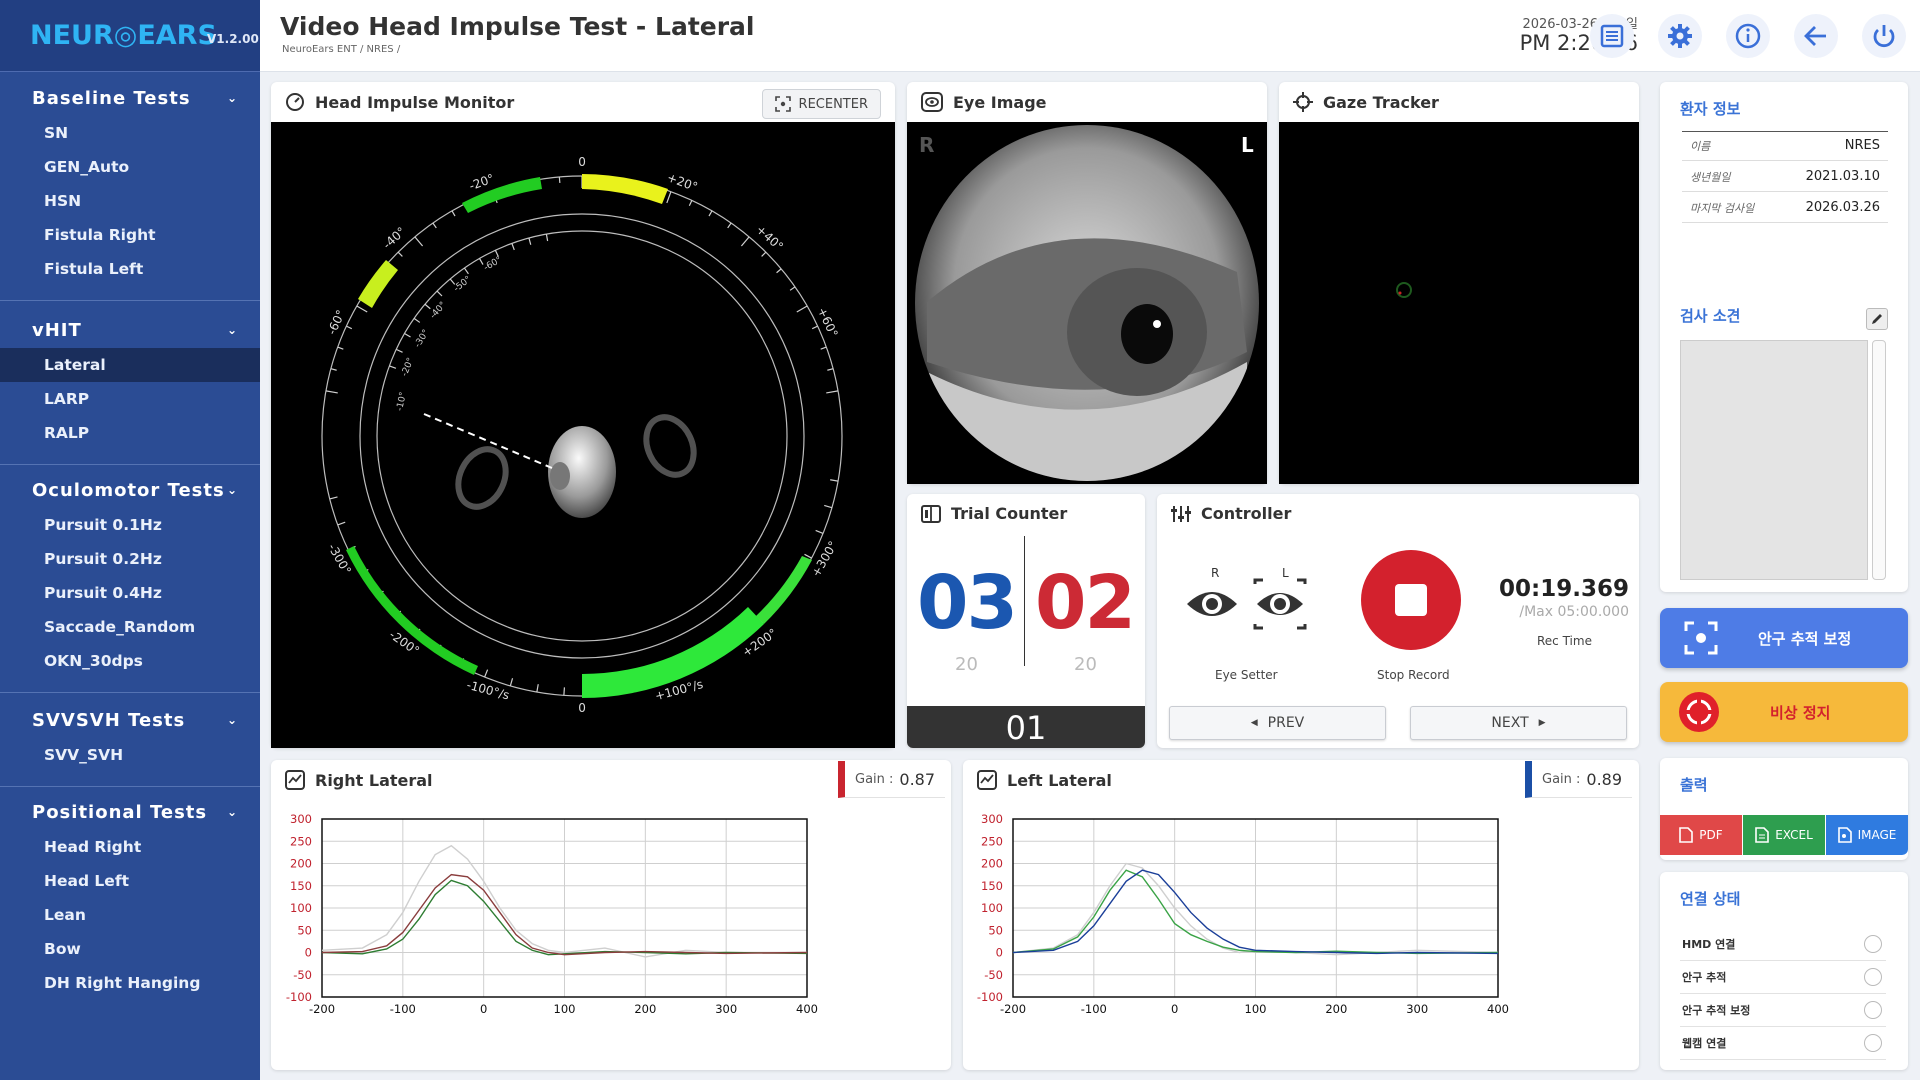 The height and width of the screenshot is (1080, 1920). Describe the element at coordinates (1816, 36) in the screenshot. I see `back-button` at that location.